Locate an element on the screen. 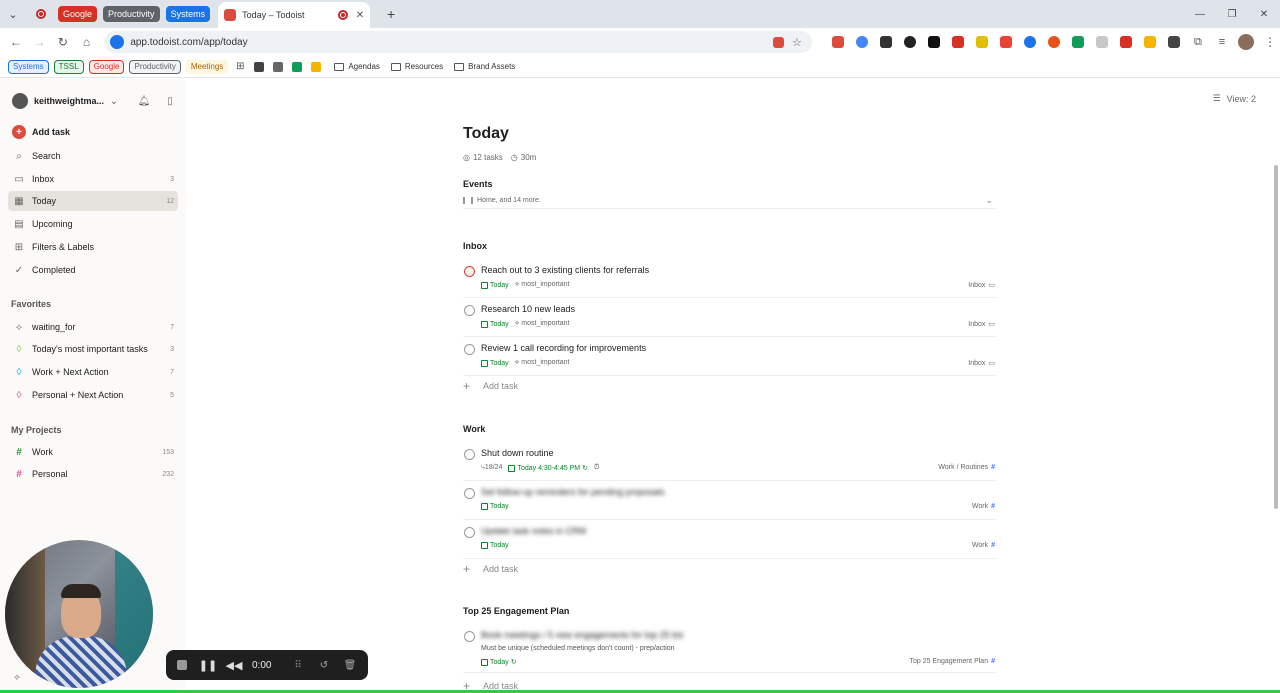  extension-red-icon is located at coordinates (958, 42).